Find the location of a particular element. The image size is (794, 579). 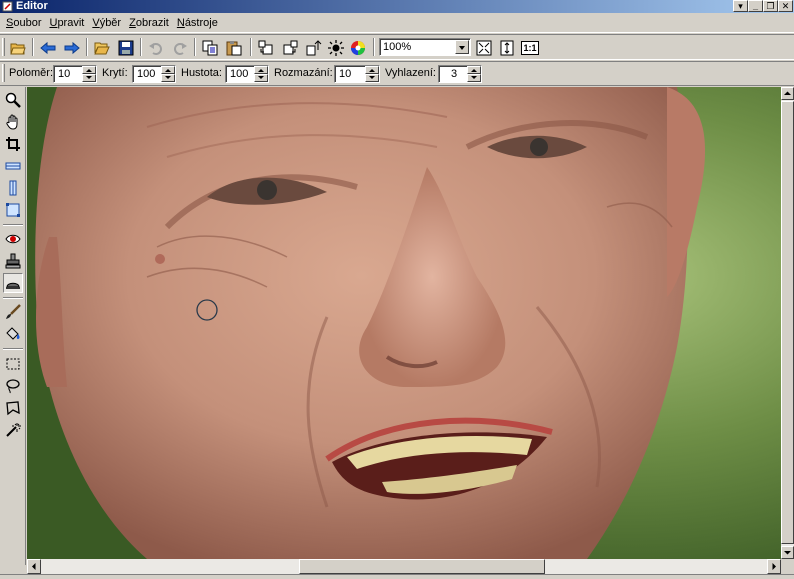

palette-separator is located at coordinates (13, 225).